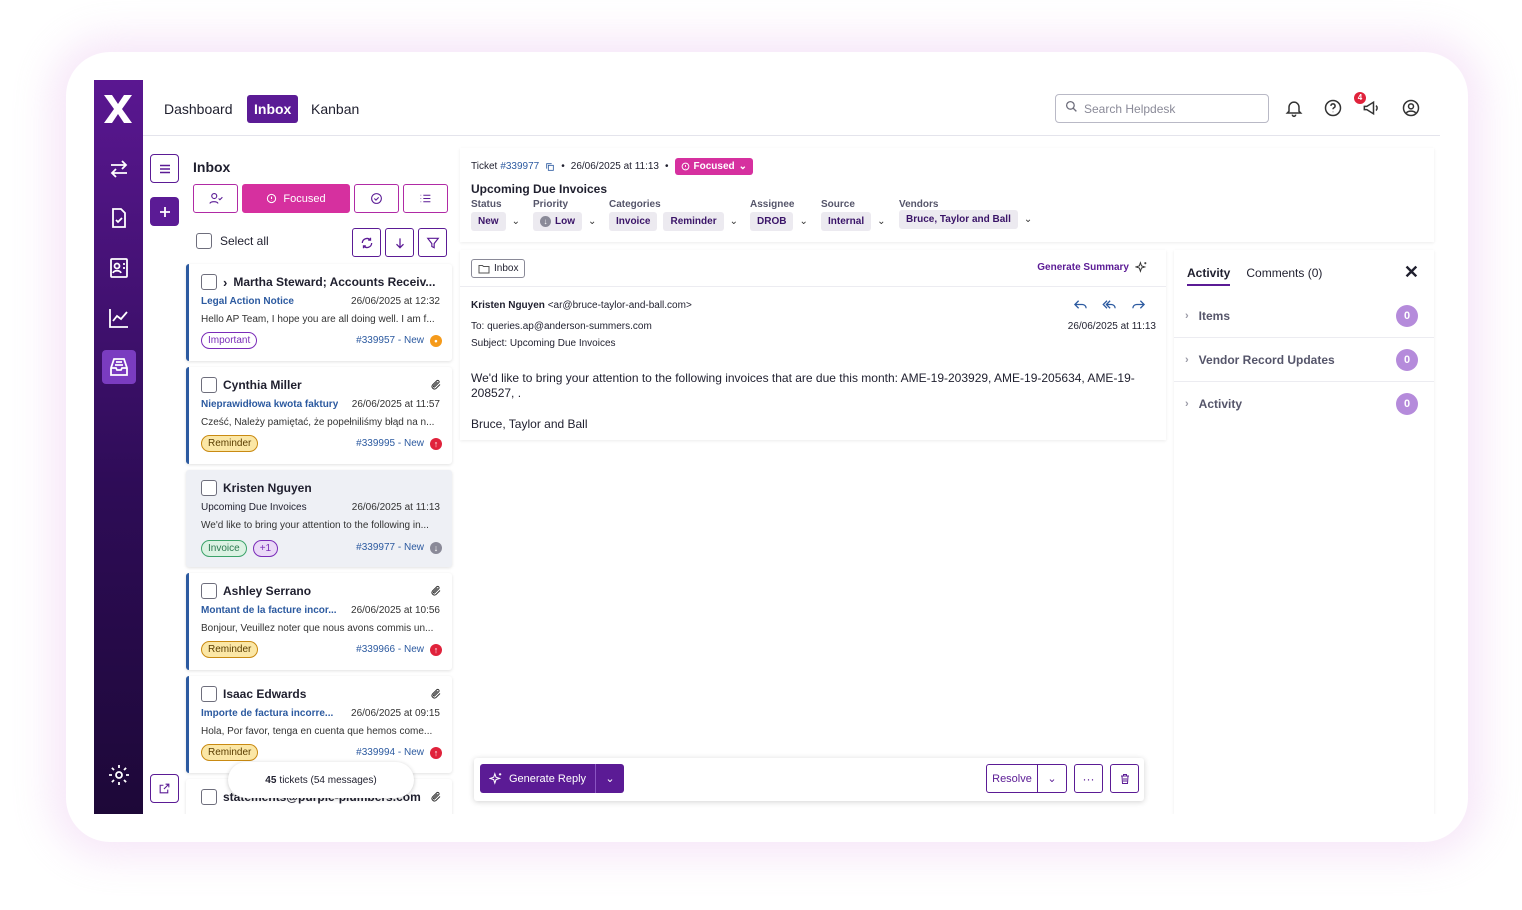  I want to click on vendors-dropdown: Bruce, Taylor and Ball ⌄, so click(965, 219).